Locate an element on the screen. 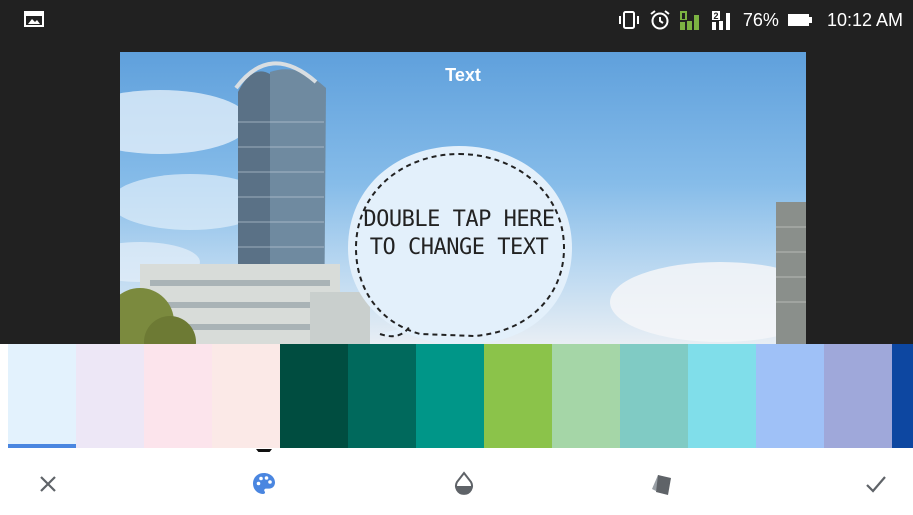 This screenshot has height=515, width=913. clock: 10:12 AM is located at coordinates (864, 19).